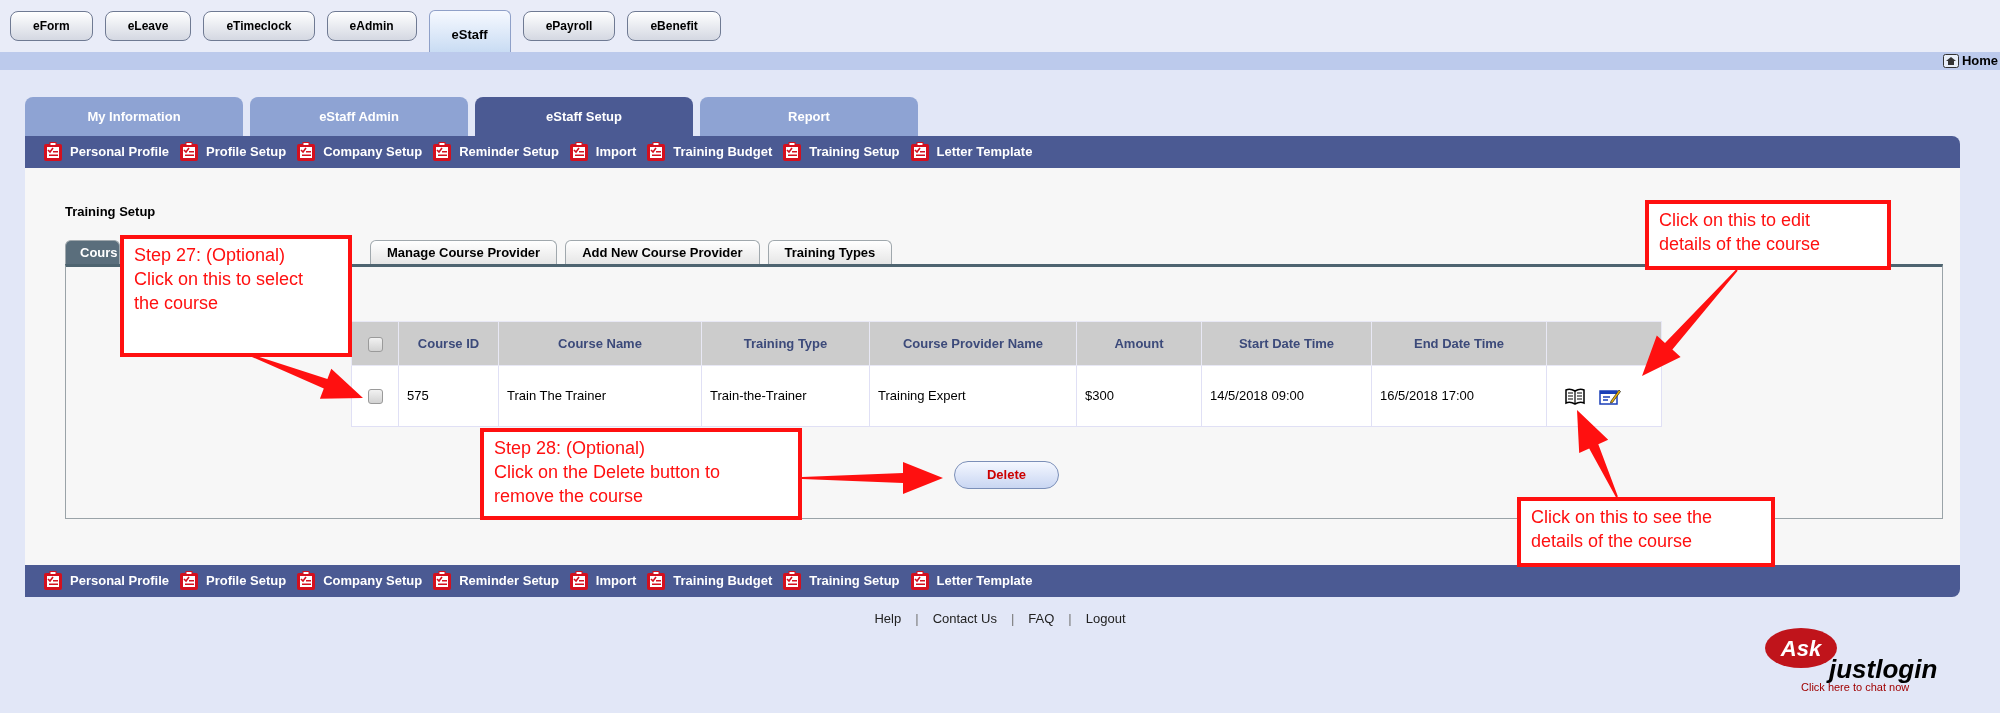 The height and width of the screenshot is (713, 2000). Describe the element at coordinates (92, 252) in the screenshot. I see `sub-tab: Cours` at that location.